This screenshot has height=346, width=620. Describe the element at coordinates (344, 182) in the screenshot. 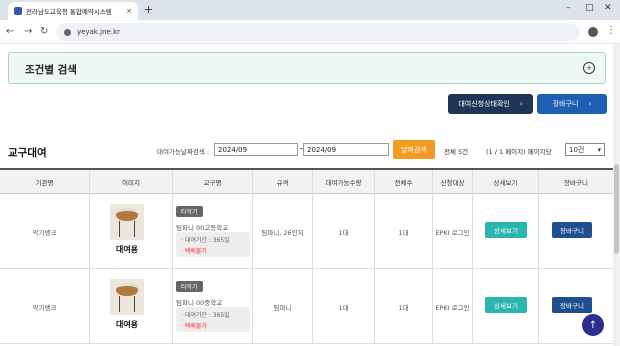

I see `header-avail: 대여가능수량` at that location.